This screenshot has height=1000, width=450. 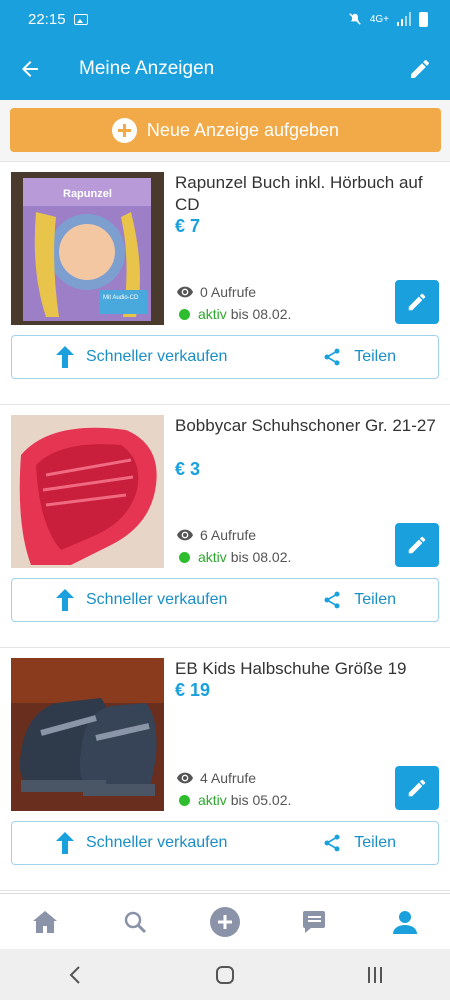 I want to click on app-bar: Meine Anzeigen, so click(x=225, y=69).